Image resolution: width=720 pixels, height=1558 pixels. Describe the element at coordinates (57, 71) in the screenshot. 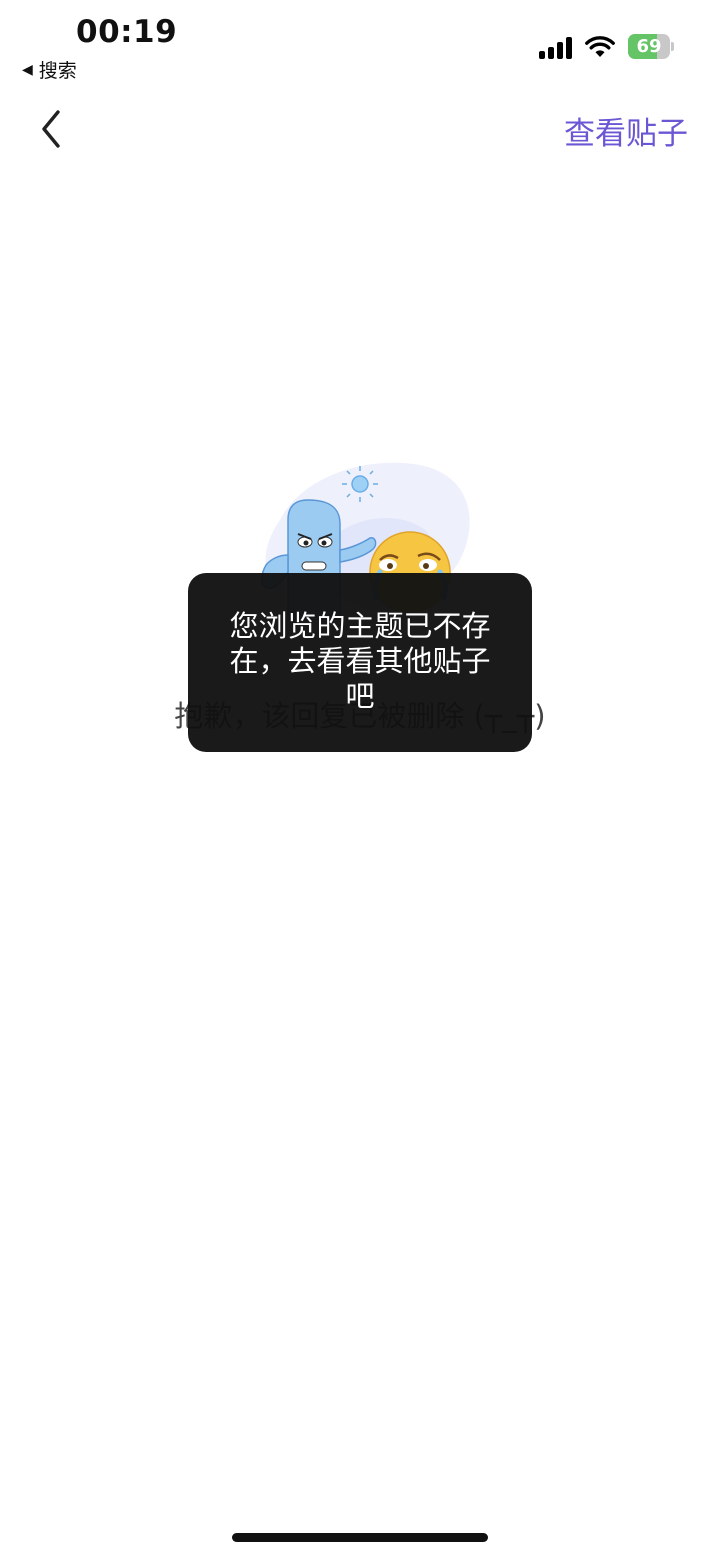

I see `back-app-label: 搜索` at that location.